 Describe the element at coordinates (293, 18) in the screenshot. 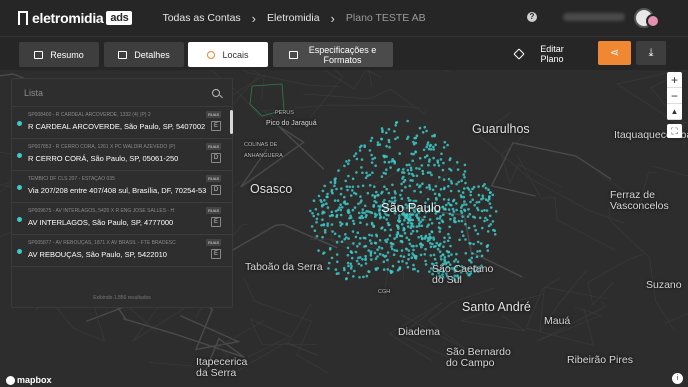

I see `breadcrumb-account: Eletromidia` at that location.